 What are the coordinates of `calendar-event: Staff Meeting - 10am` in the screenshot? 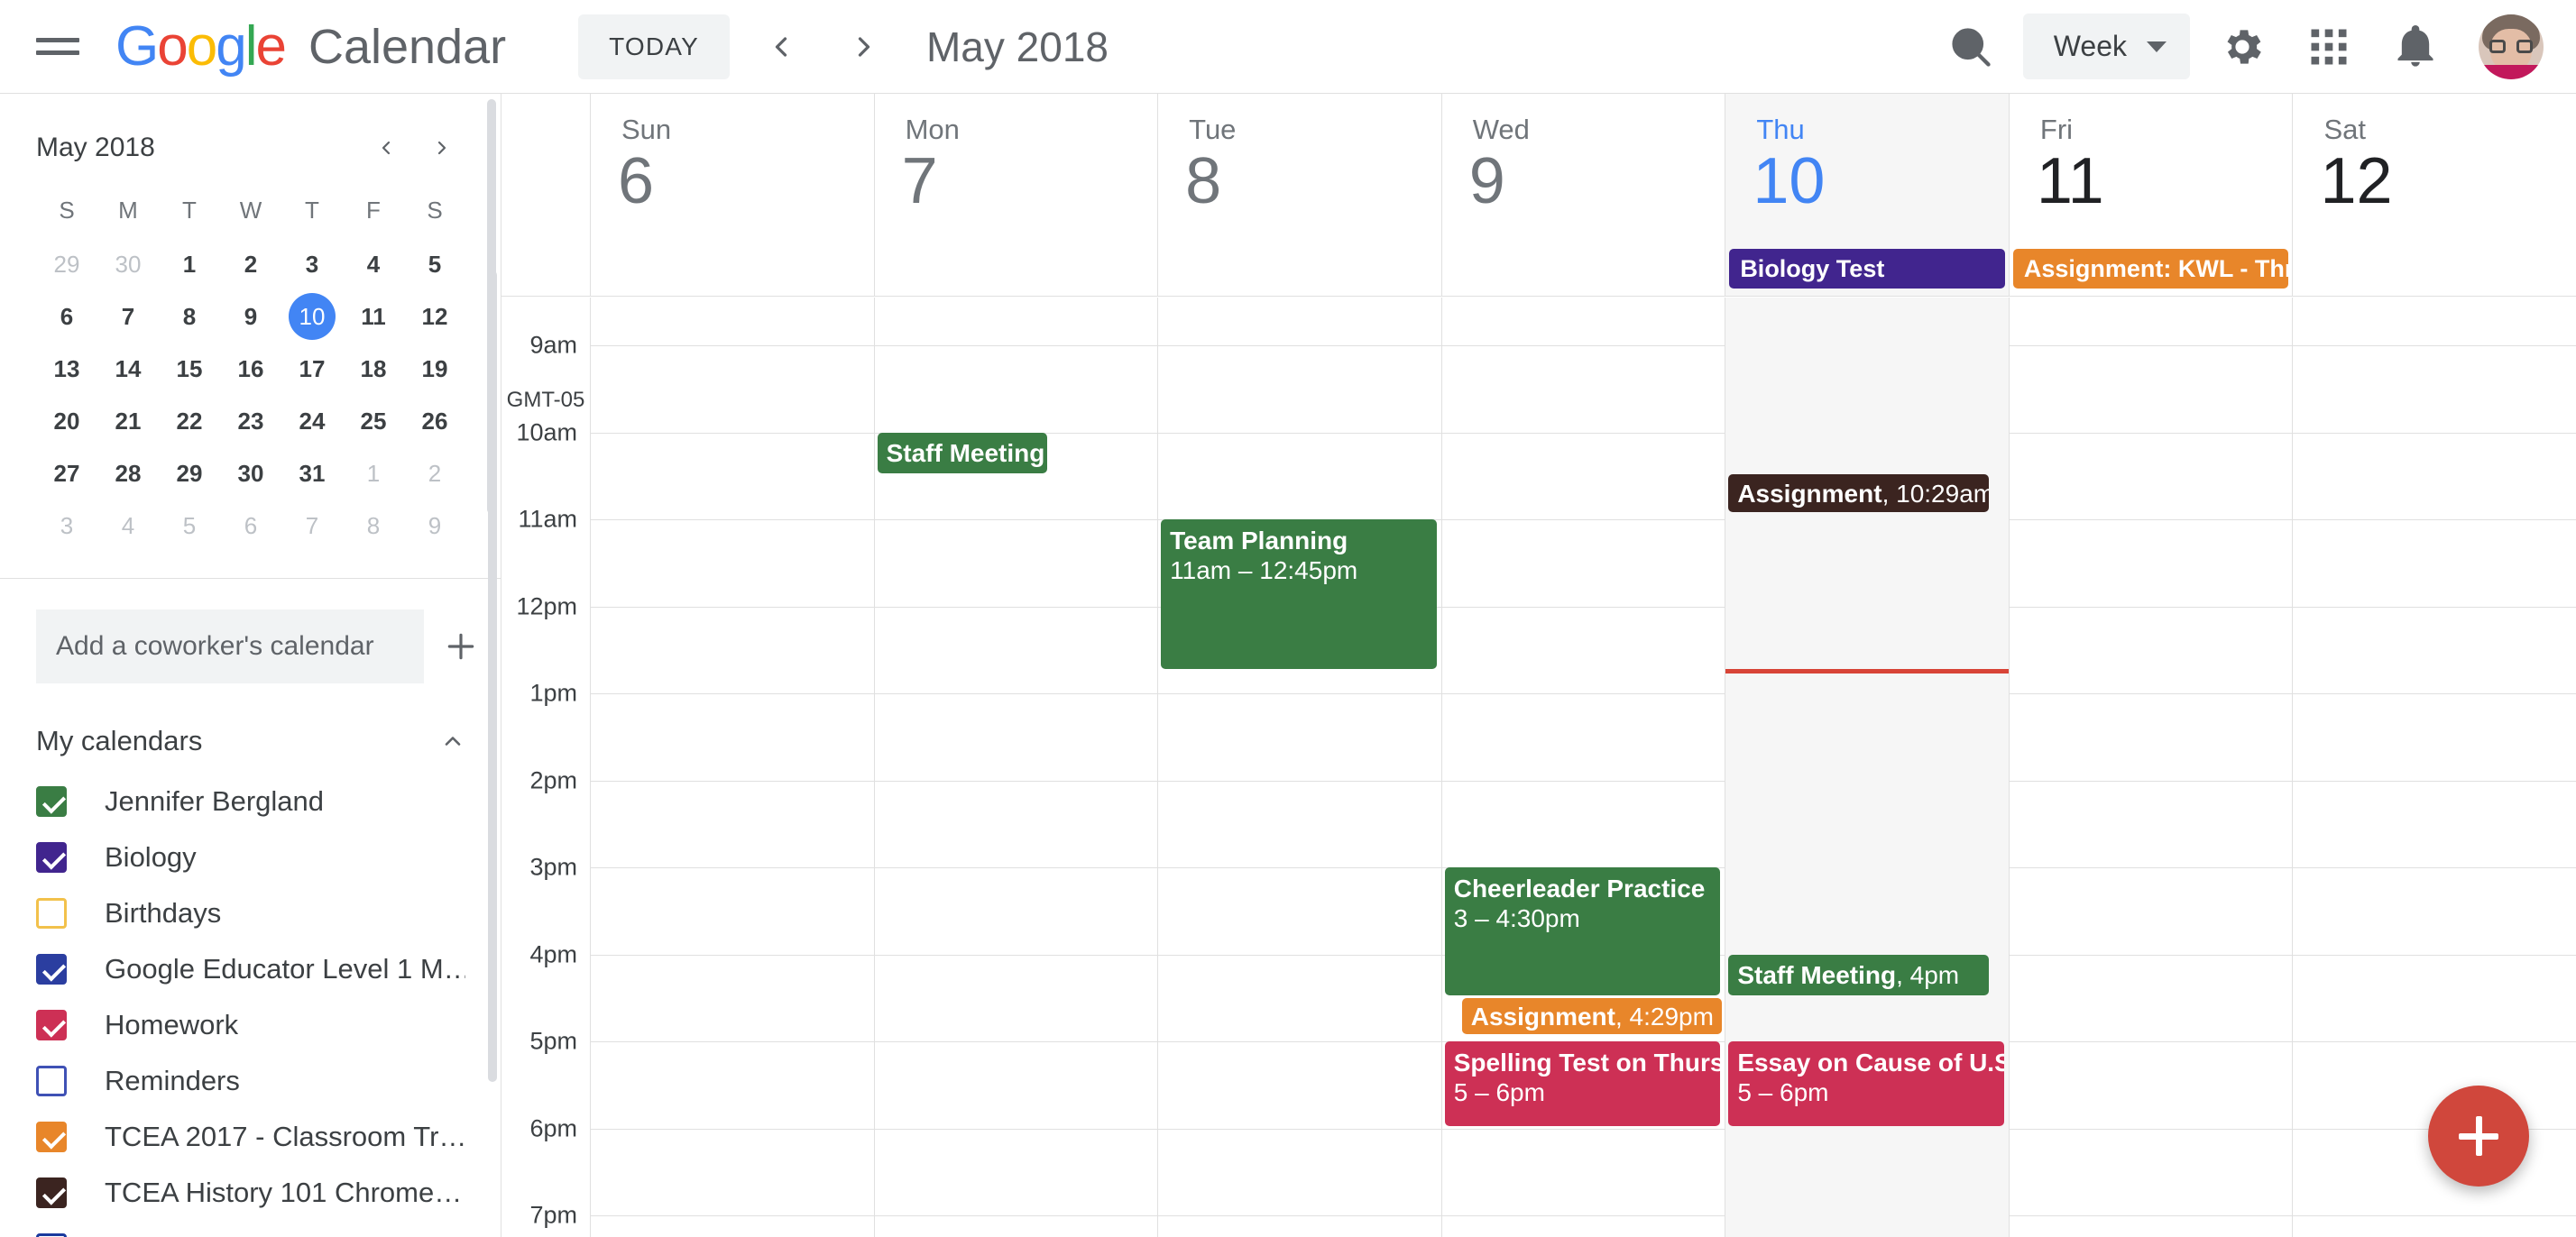 It's located at (962, 452).